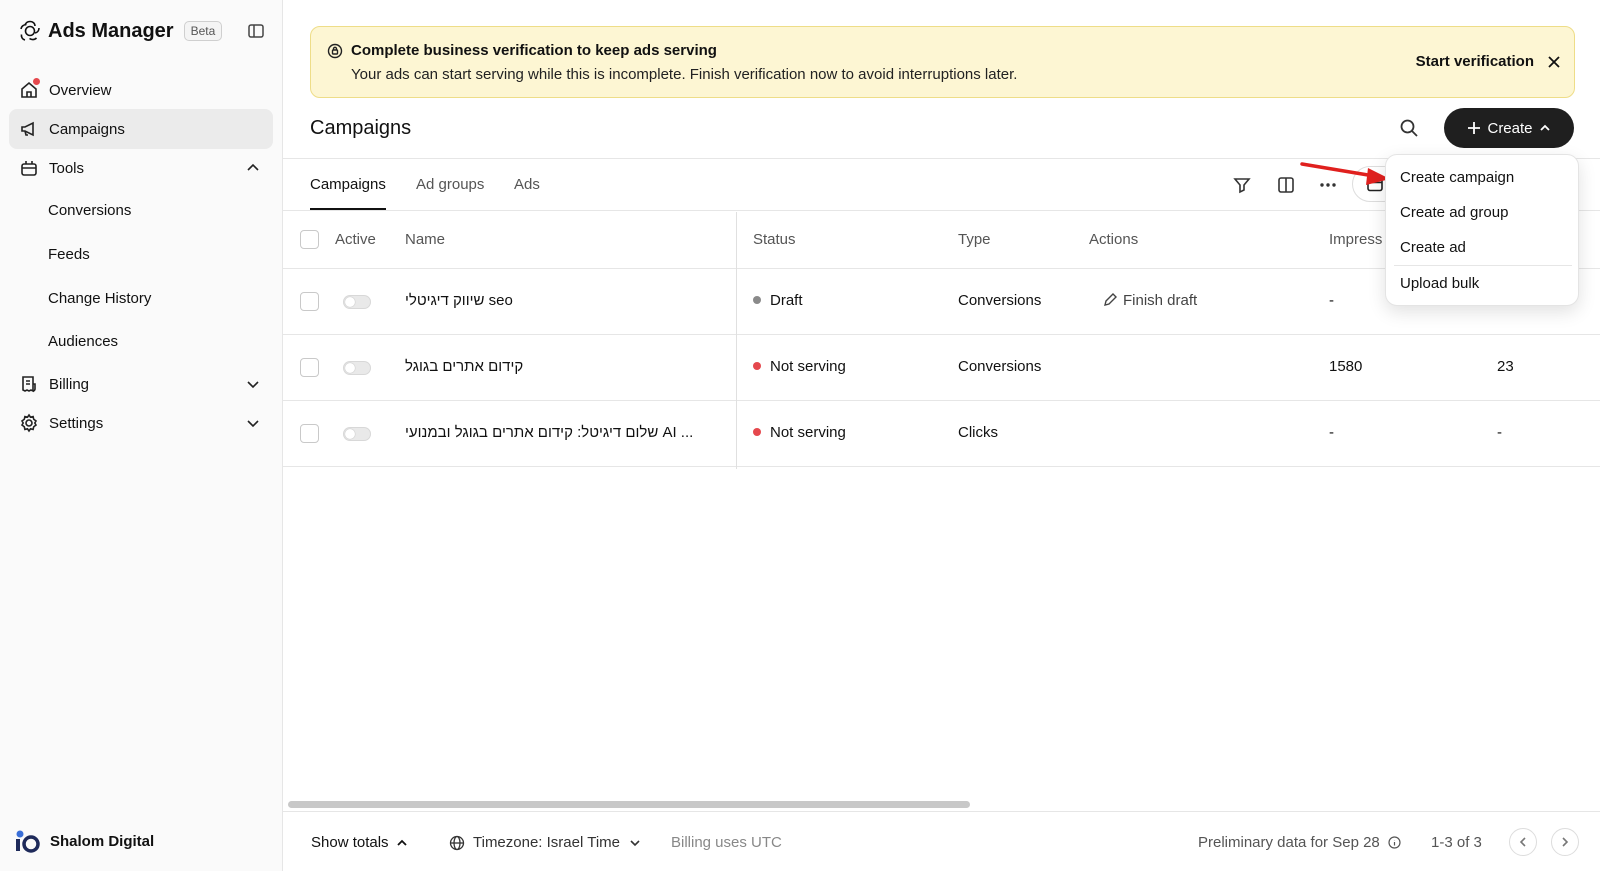 The height and width of the screenshot is (871, 1600). I want to click on page-title: Campaigns, so click(361, 128).